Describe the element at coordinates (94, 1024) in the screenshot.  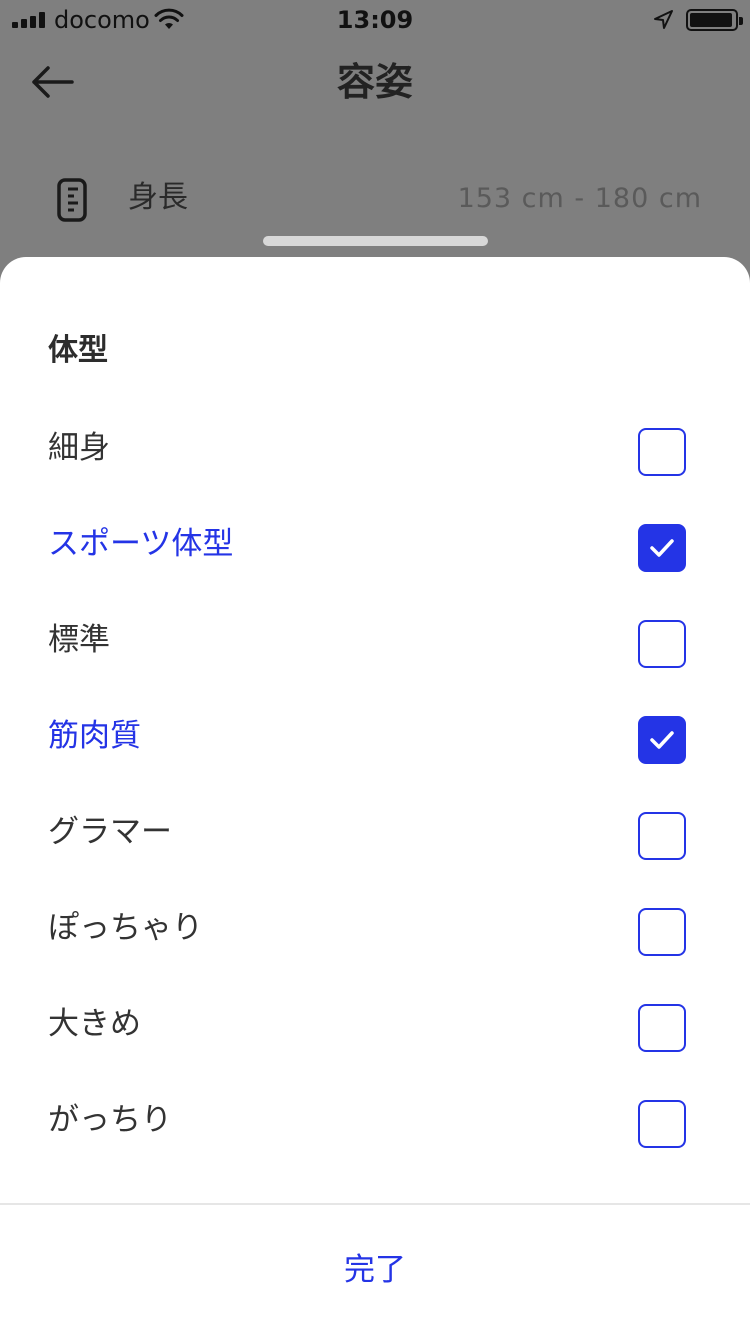
I see `option-label: 大きめ` at that location.